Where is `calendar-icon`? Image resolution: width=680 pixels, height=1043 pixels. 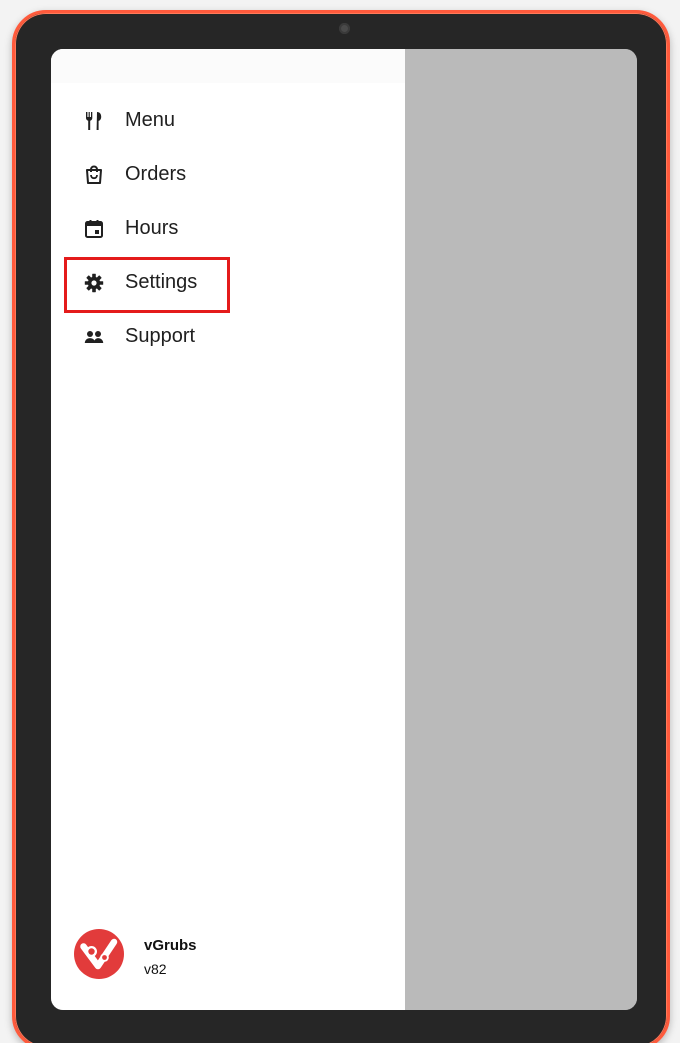 calendar-icon is located at coordinates (94, 229).